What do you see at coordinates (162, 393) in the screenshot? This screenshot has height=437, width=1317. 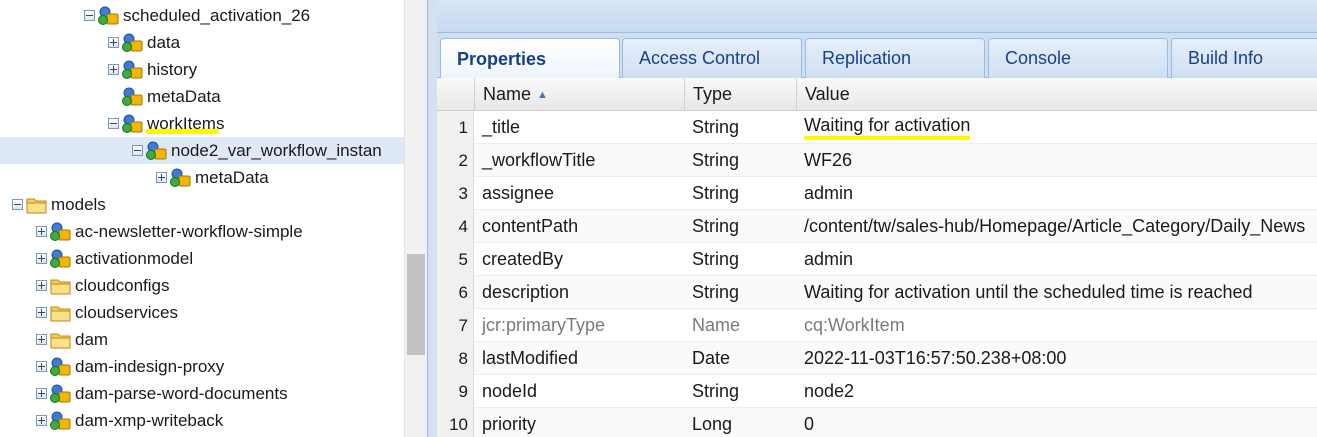 I see `tree-node: dam-parse-word-documents` at bounding box center [162, 393].